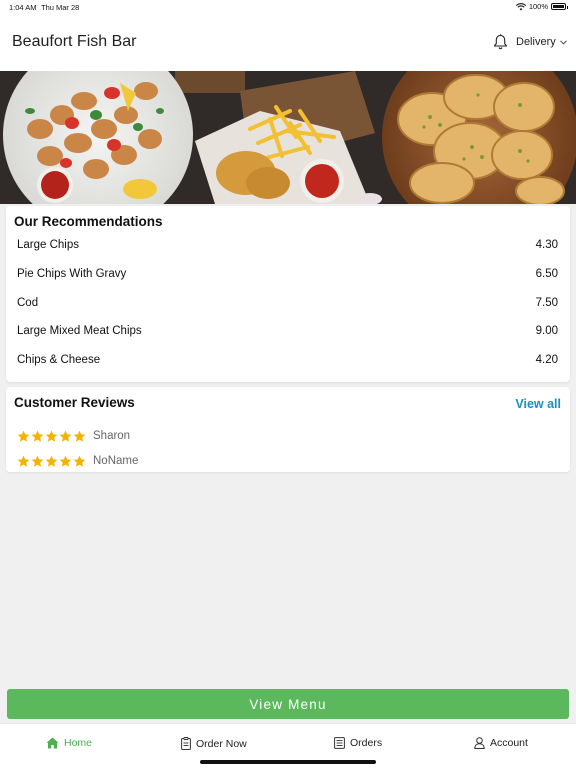 This screenshot has width=576, height=768. What do you see at coordinates (546, 360) in the screenshot?
I see `item-price: 4.20` at bounding box center [546, 360].